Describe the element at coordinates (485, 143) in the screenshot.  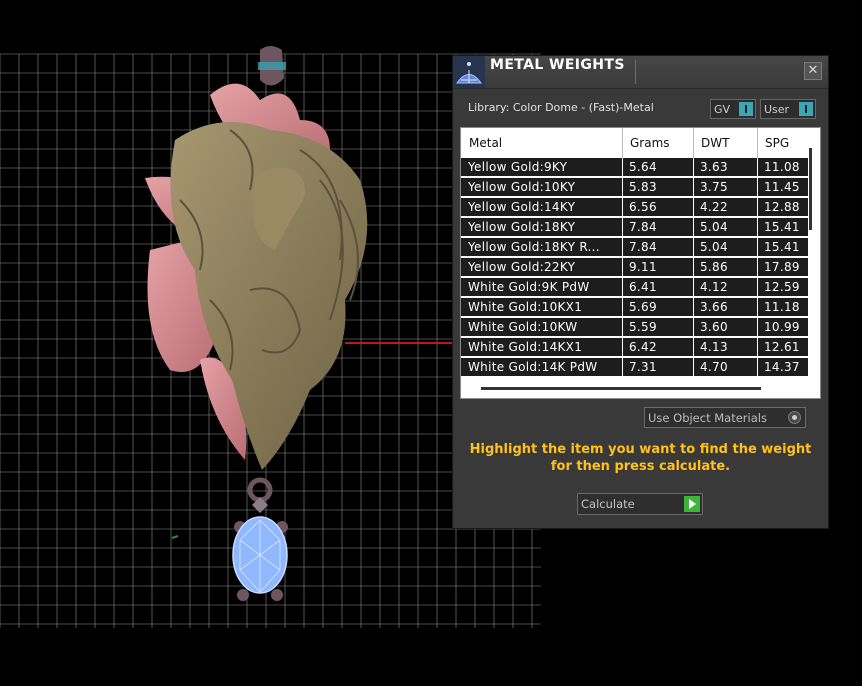
I see `header-metal: Metal` at that location.